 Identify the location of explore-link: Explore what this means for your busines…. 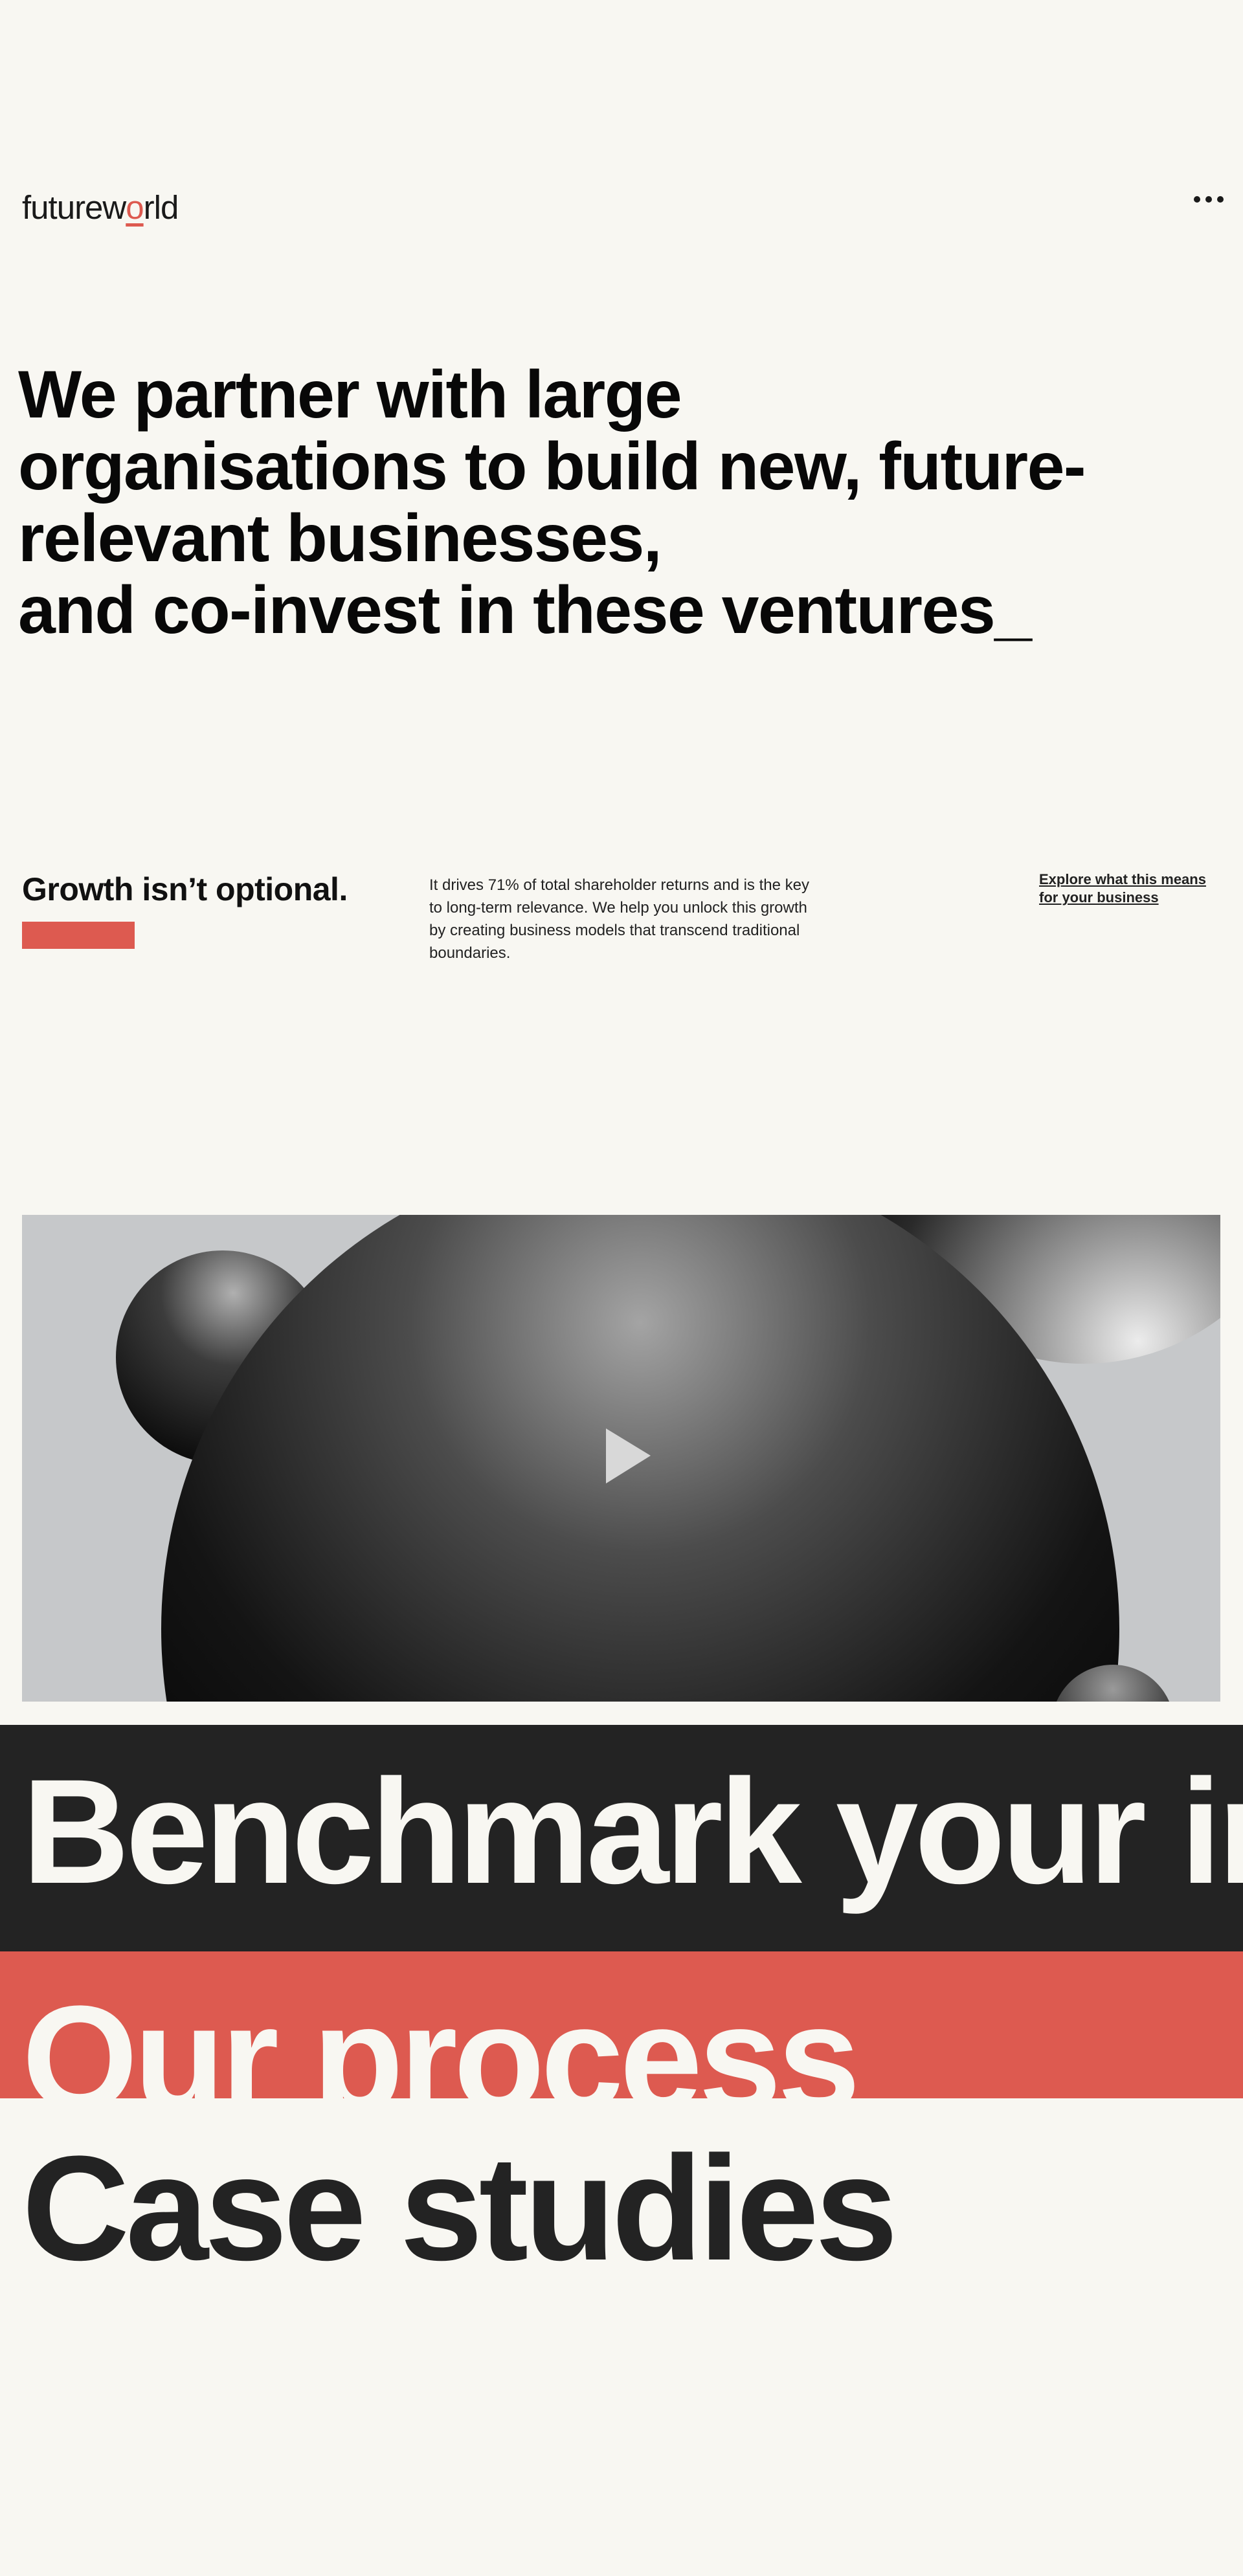
(1133, 889).